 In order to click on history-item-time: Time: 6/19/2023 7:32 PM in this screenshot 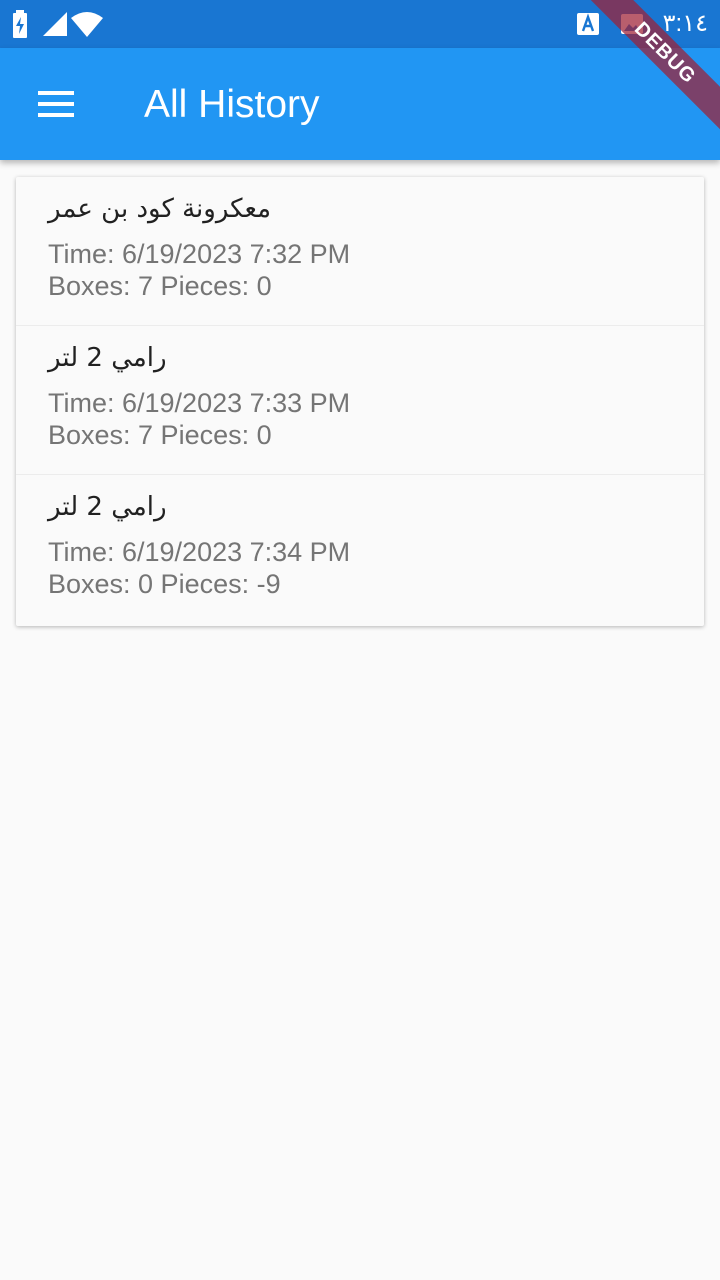, I will do `click(199, 254)`.